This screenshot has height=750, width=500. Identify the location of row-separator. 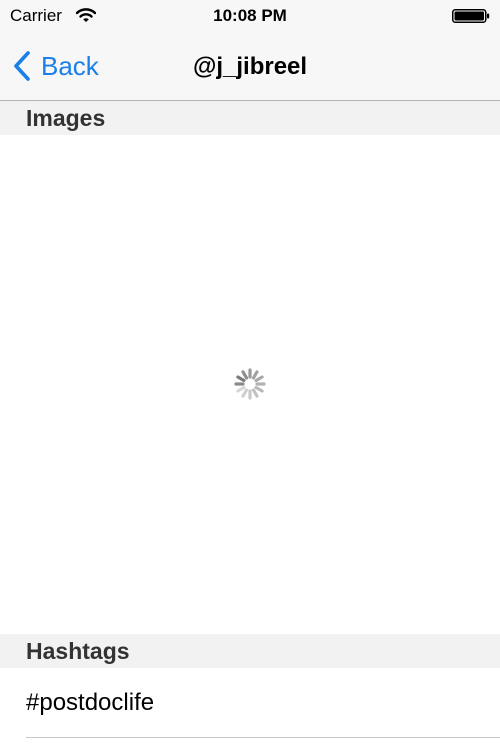
(263, 737).